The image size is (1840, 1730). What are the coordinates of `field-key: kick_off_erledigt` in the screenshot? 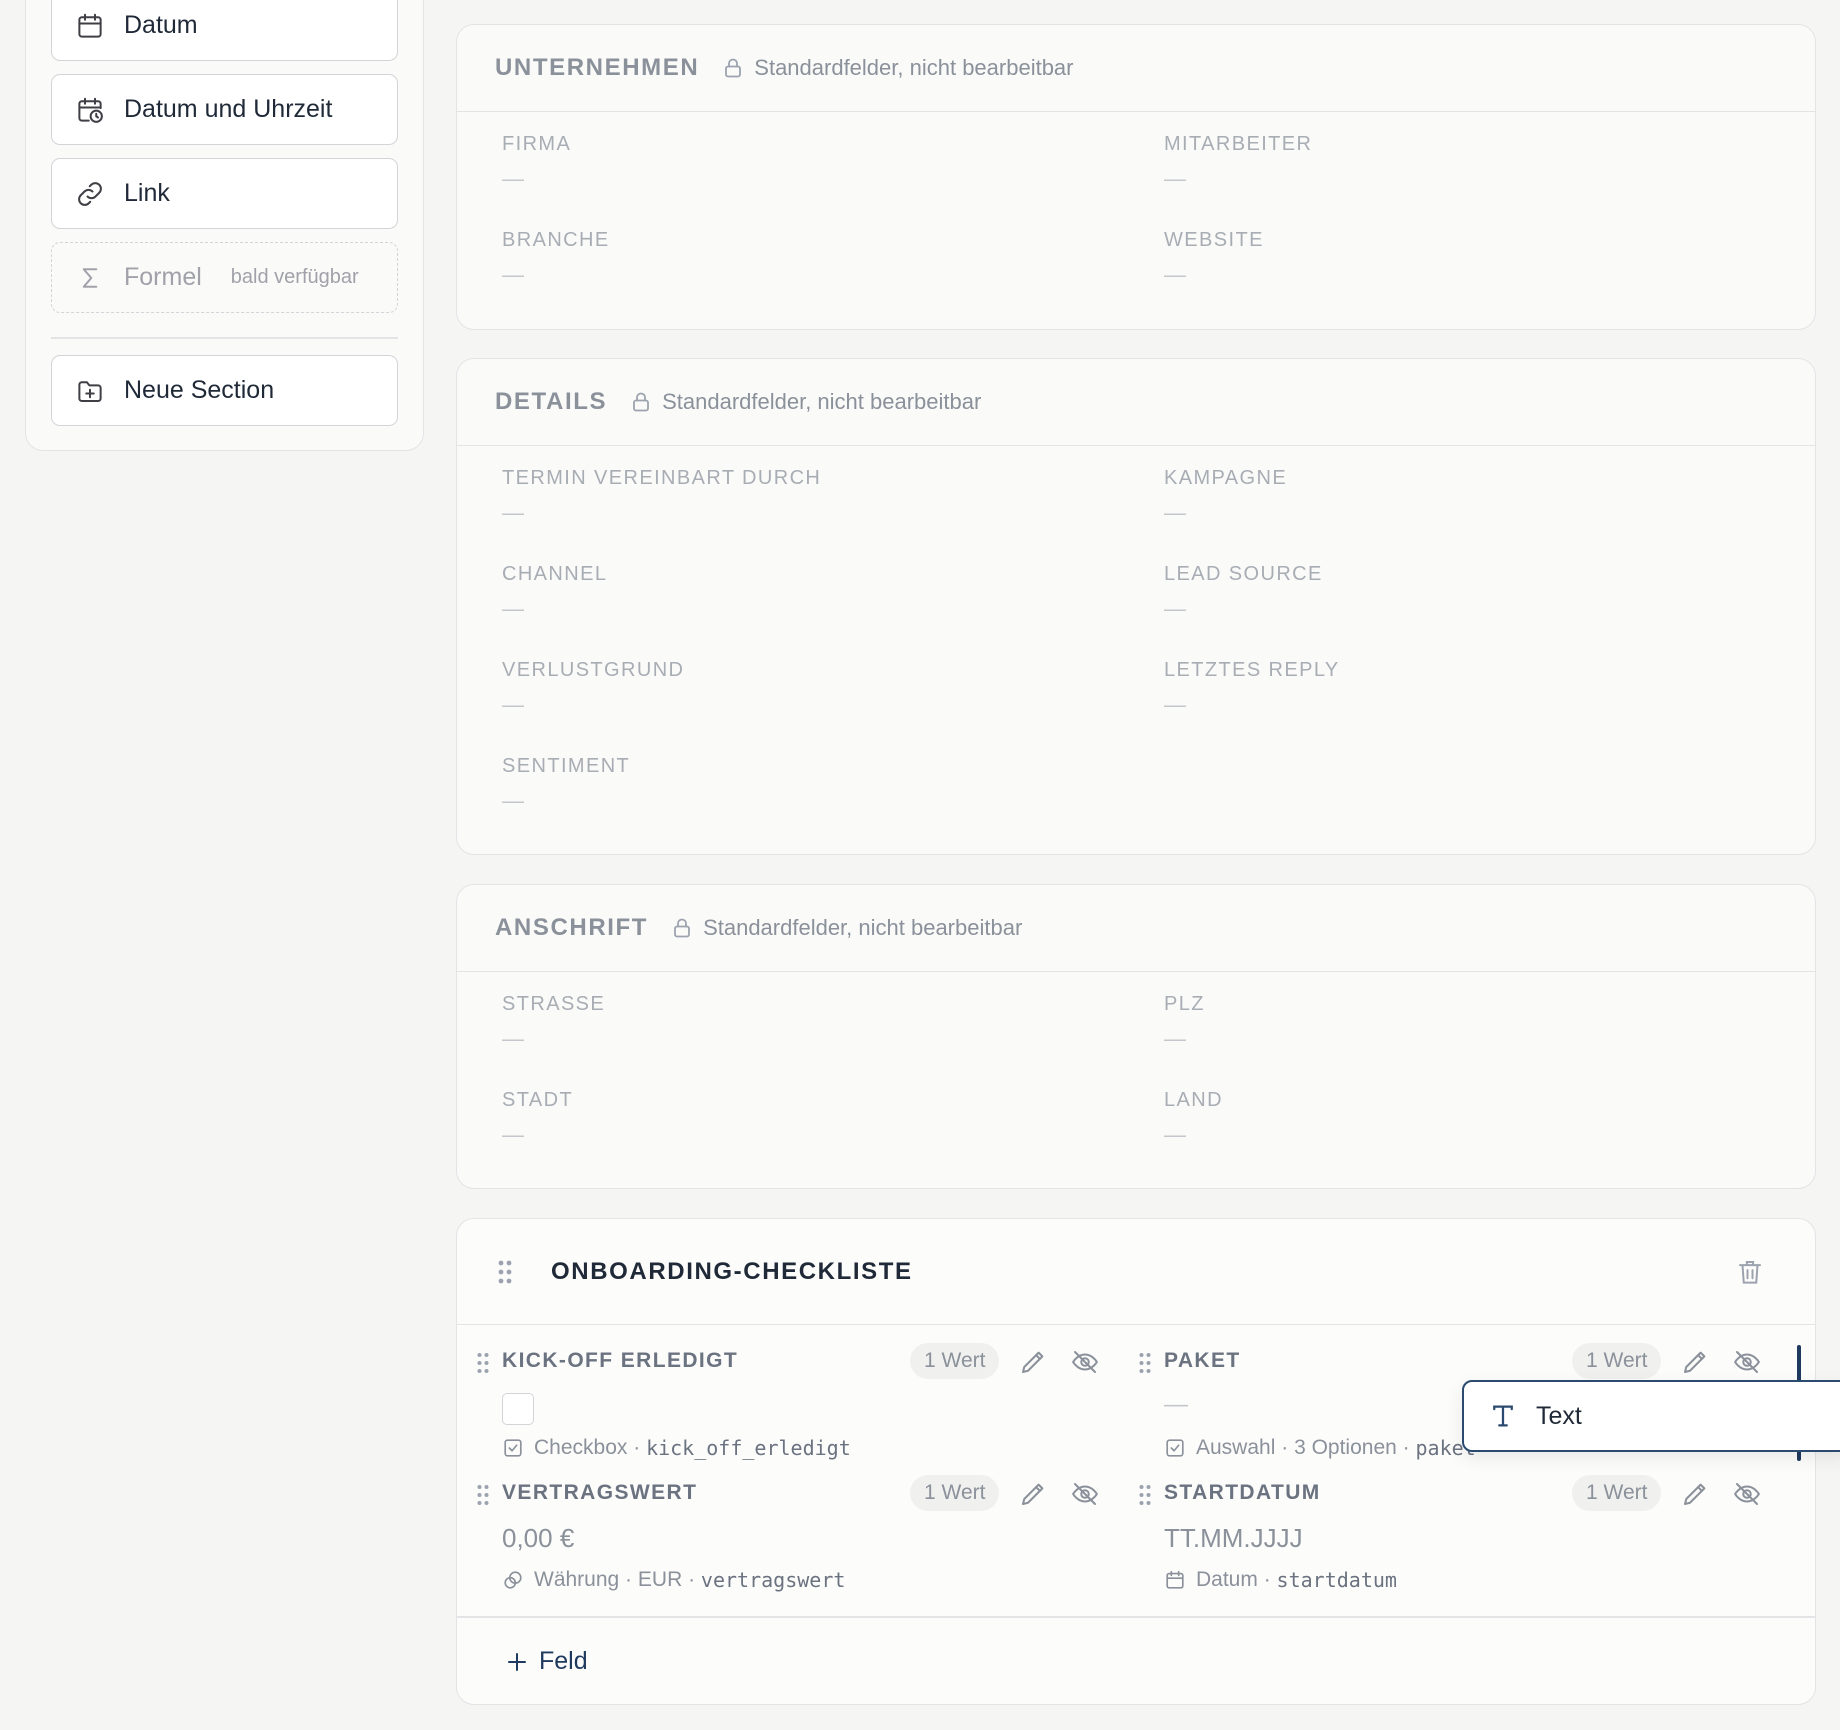 It's located at (748, 1448).